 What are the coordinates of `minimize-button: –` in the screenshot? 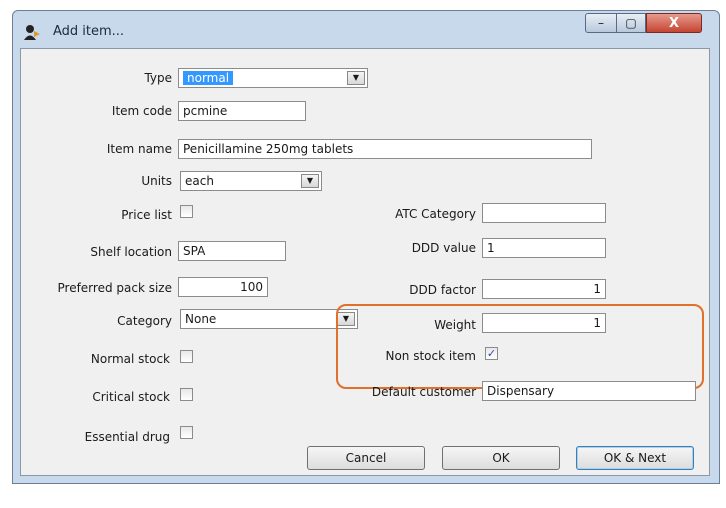 It's located at (601, 23).